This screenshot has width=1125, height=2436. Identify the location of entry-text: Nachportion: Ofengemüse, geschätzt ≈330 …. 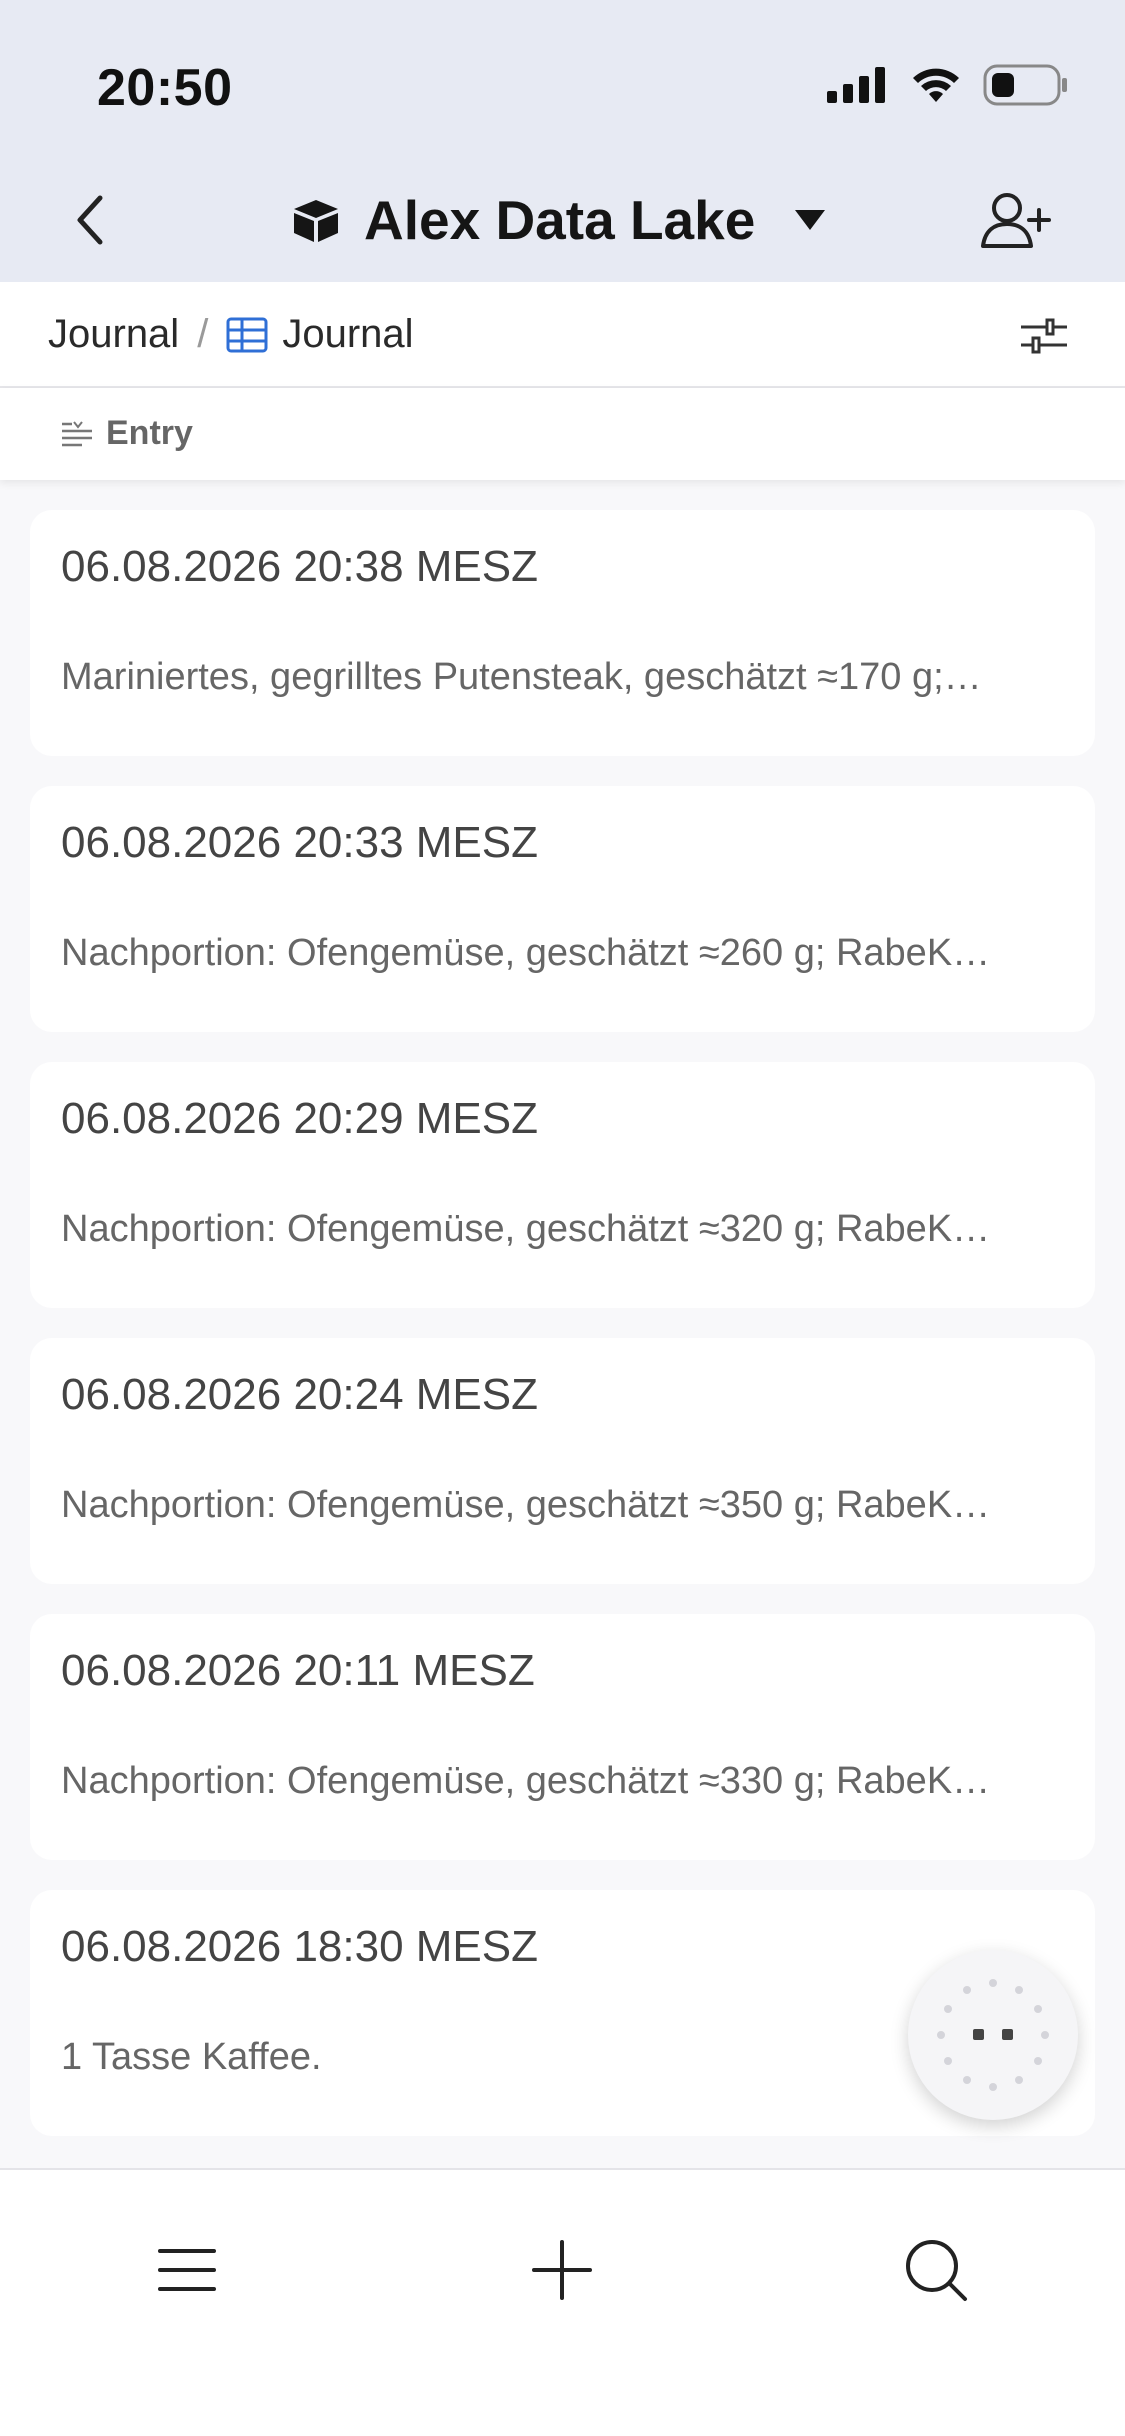
(526, 1781).